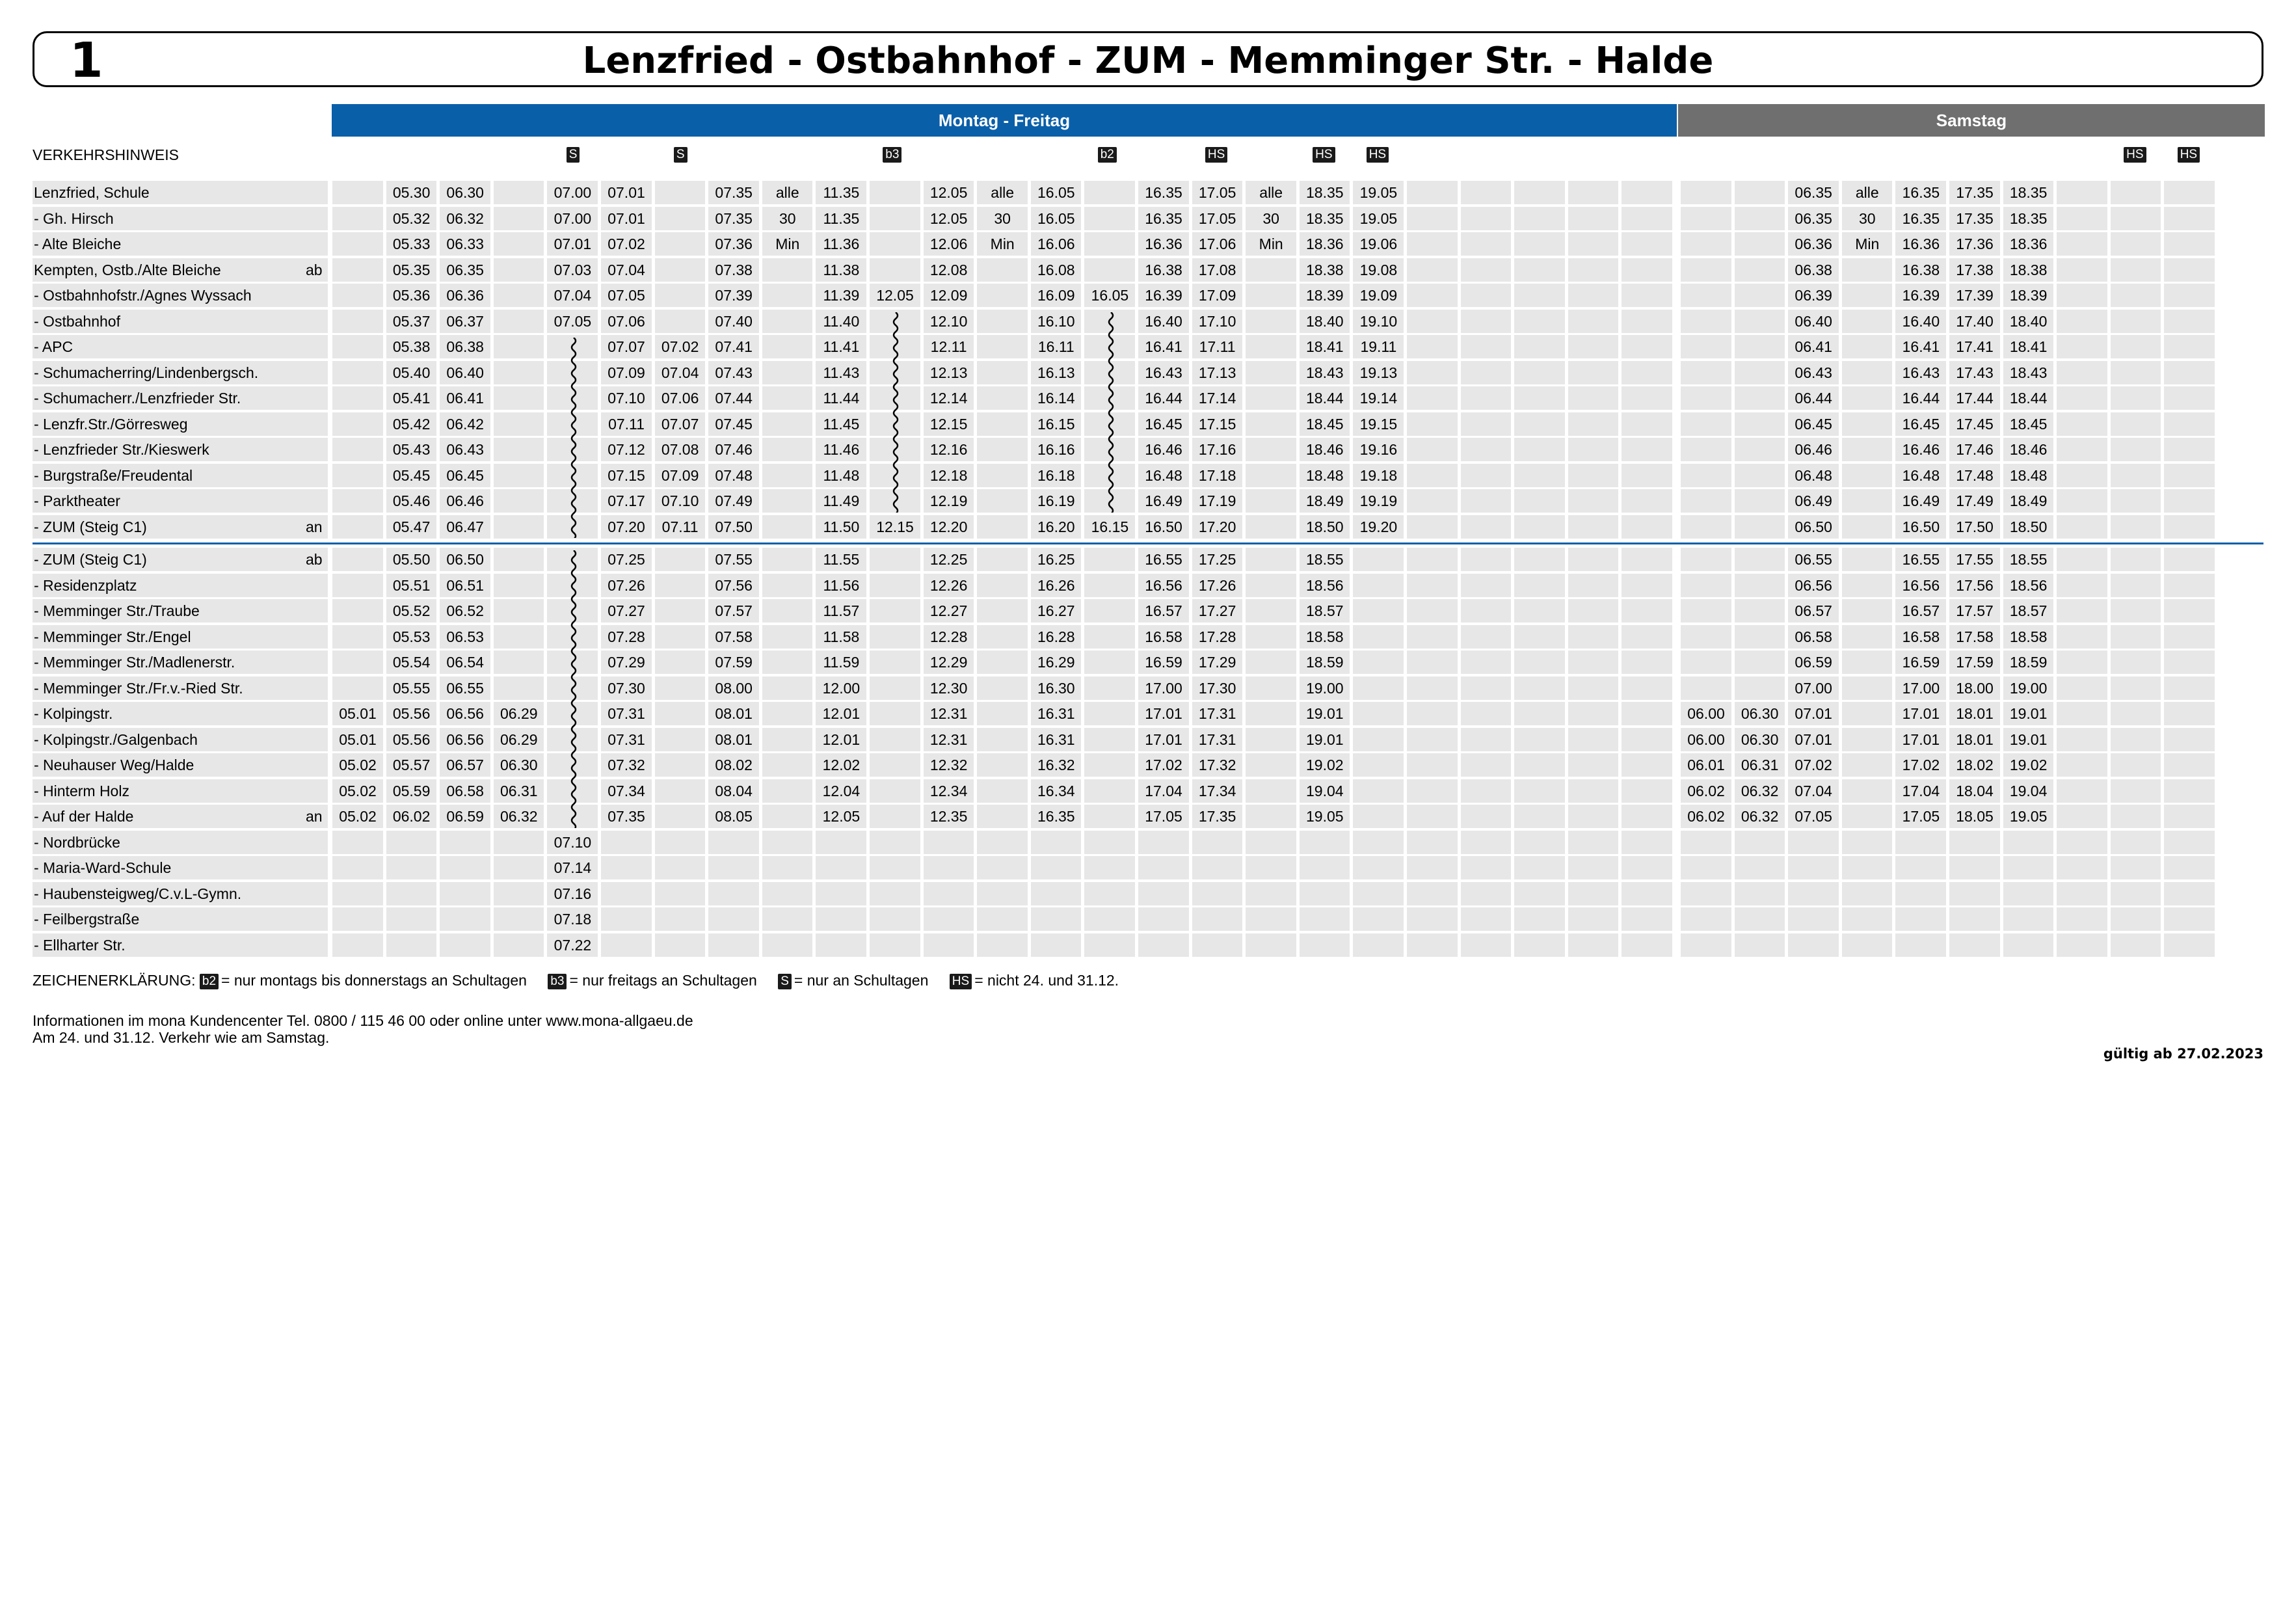 This screenshot has width=2296, height=1621. What do you see at coordinates (2189, 155) in the screenshot?
I see `column-badge: HS` at bounding box center [2189, 155].